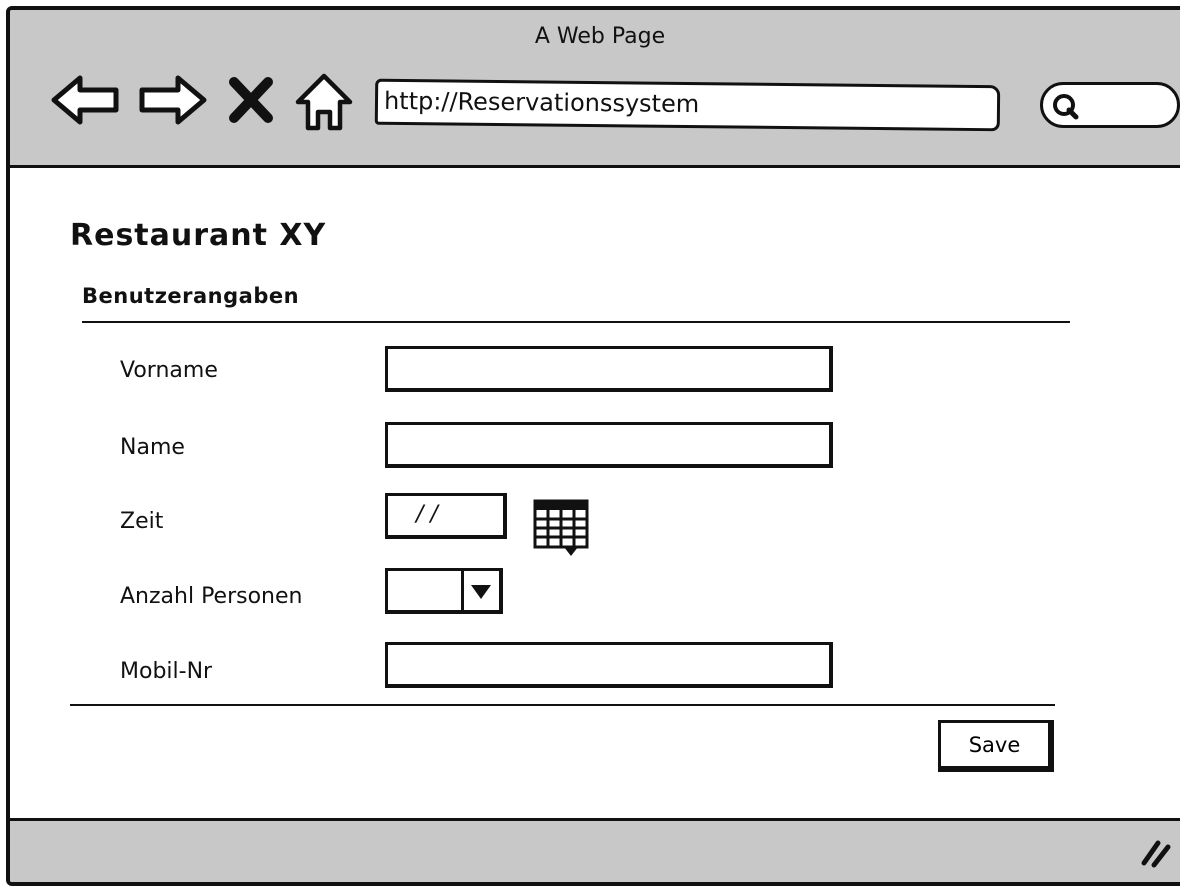  Describe the element at coordinates (211, 596) in the screenshot. I see `anzahl-personen-label: Anzahl Personen` at that location.